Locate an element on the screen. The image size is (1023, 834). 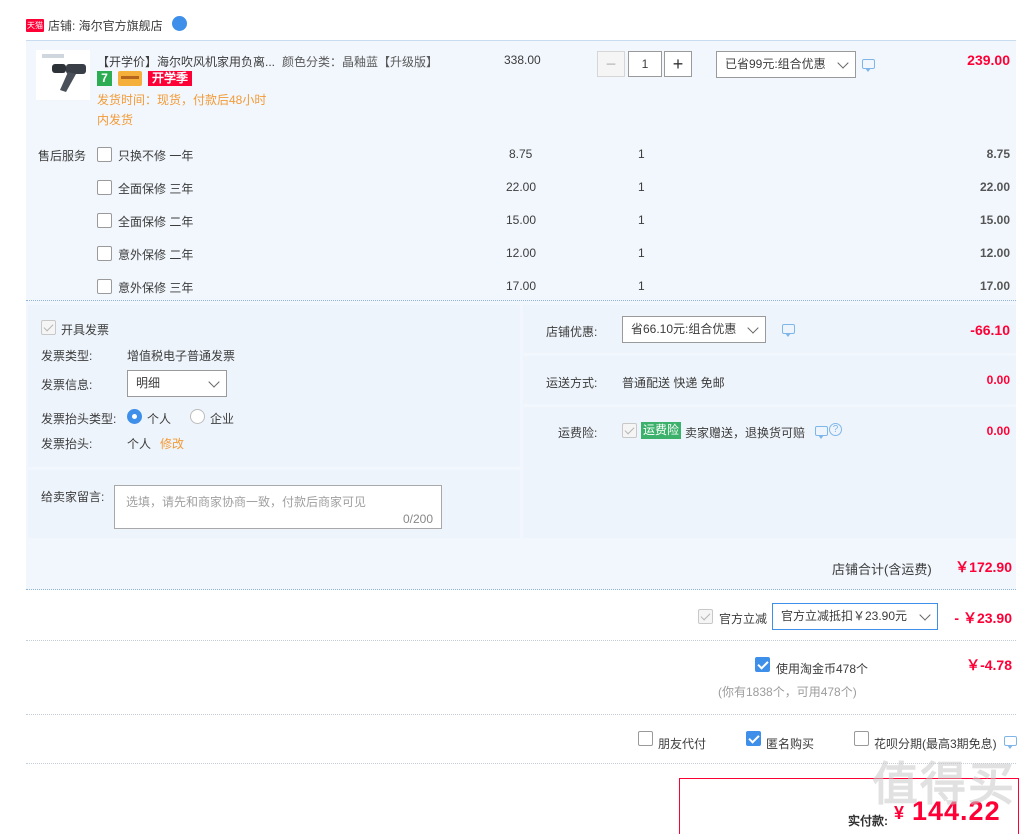
watermark: 值得买 is located at coordinates (944, 784).